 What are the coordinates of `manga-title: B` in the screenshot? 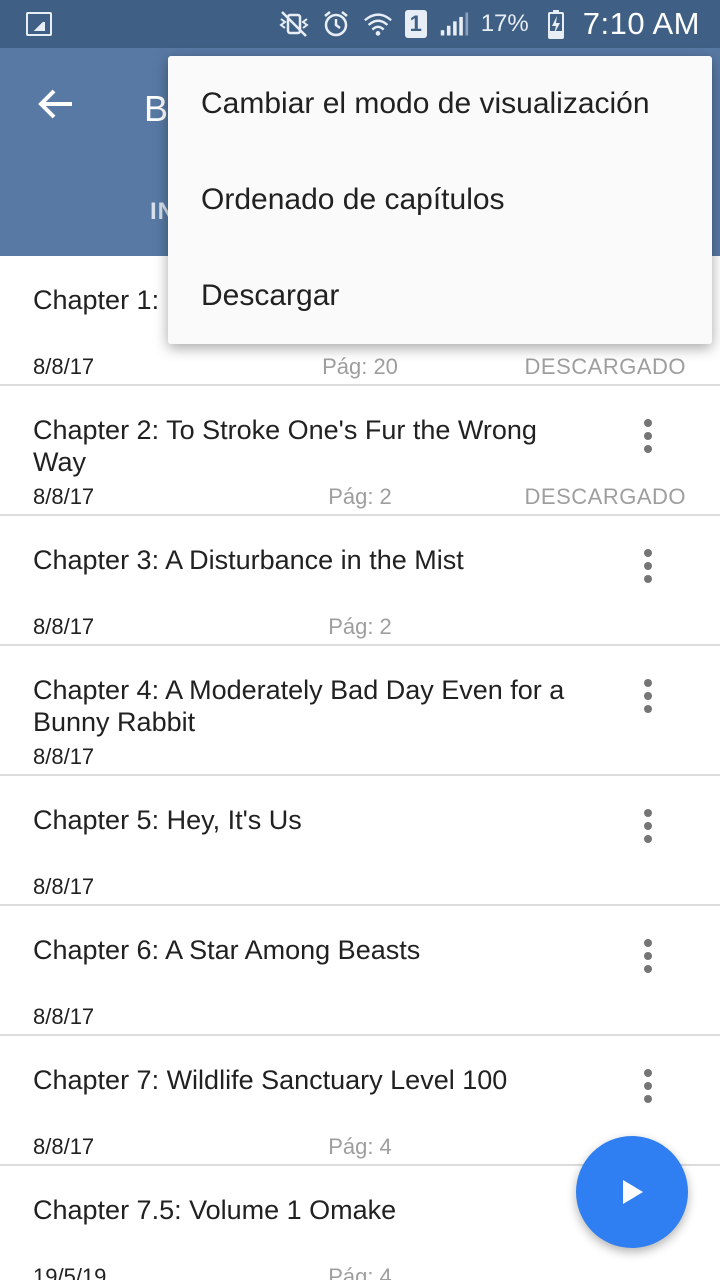 It's located at (156, 108).